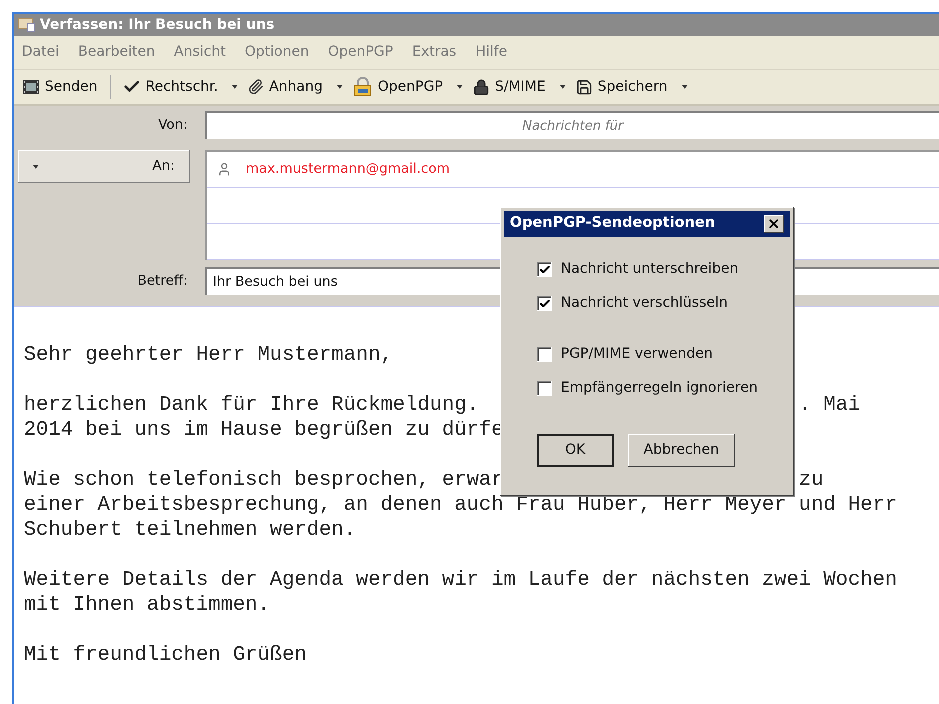 The height and width of the screenshot is (704, 939). Describe the element at coordinates (162, 281) in the screenshot. I see `subject-label: Betreff:` at that location.